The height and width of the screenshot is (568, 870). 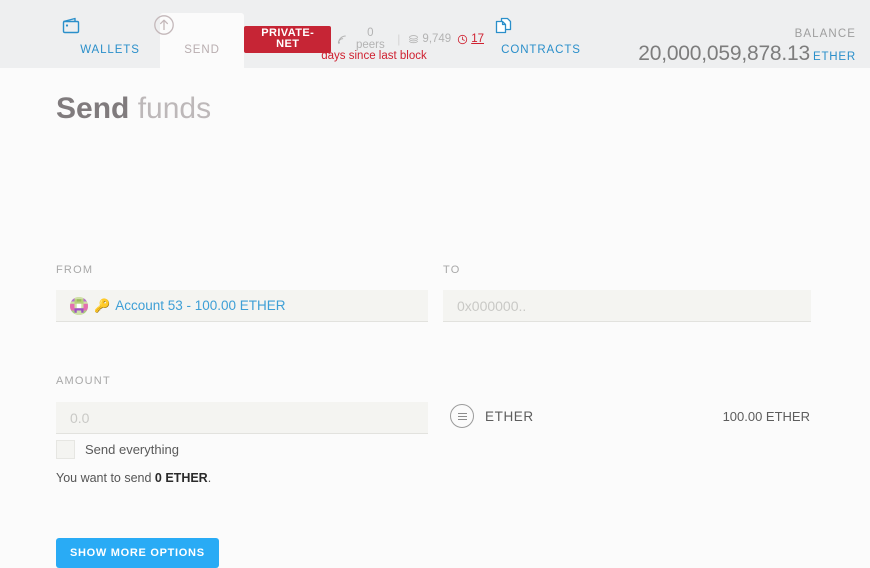 What do you see at coordinates (541, 26) in the screenshot?
I see `documents-icon` at bounding box center [541, 26].